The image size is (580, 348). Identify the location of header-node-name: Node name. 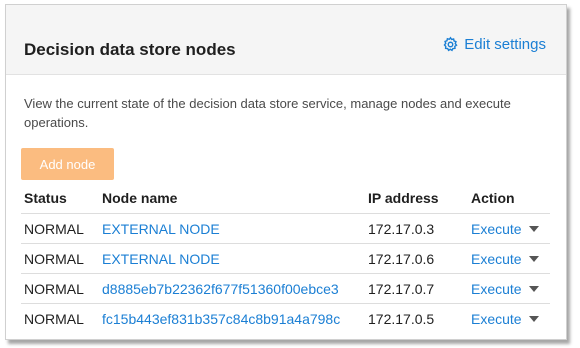
(140, 198).